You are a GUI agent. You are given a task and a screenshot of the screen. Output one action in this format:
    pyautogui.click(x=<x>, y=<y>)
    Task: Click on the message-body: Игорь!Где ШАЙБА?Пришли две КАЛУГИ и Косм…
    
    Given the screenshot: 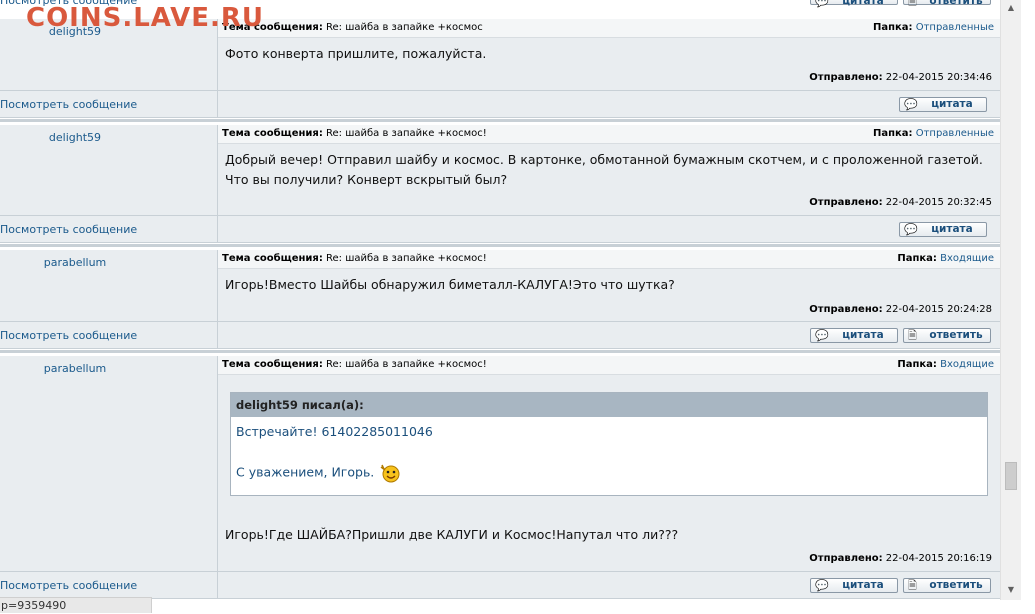 What is the action you would take?
    pyautogui.click(x=452, y=534)
    